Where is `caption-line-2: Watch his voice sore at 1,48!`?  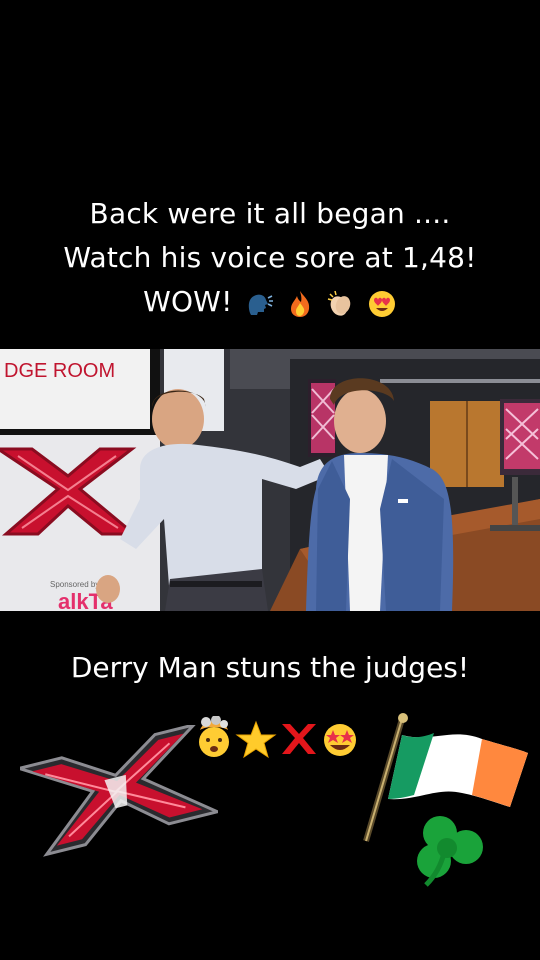
caption-line-2: Watch his voice sore at 1,48! is located at coordinates (270, 257).